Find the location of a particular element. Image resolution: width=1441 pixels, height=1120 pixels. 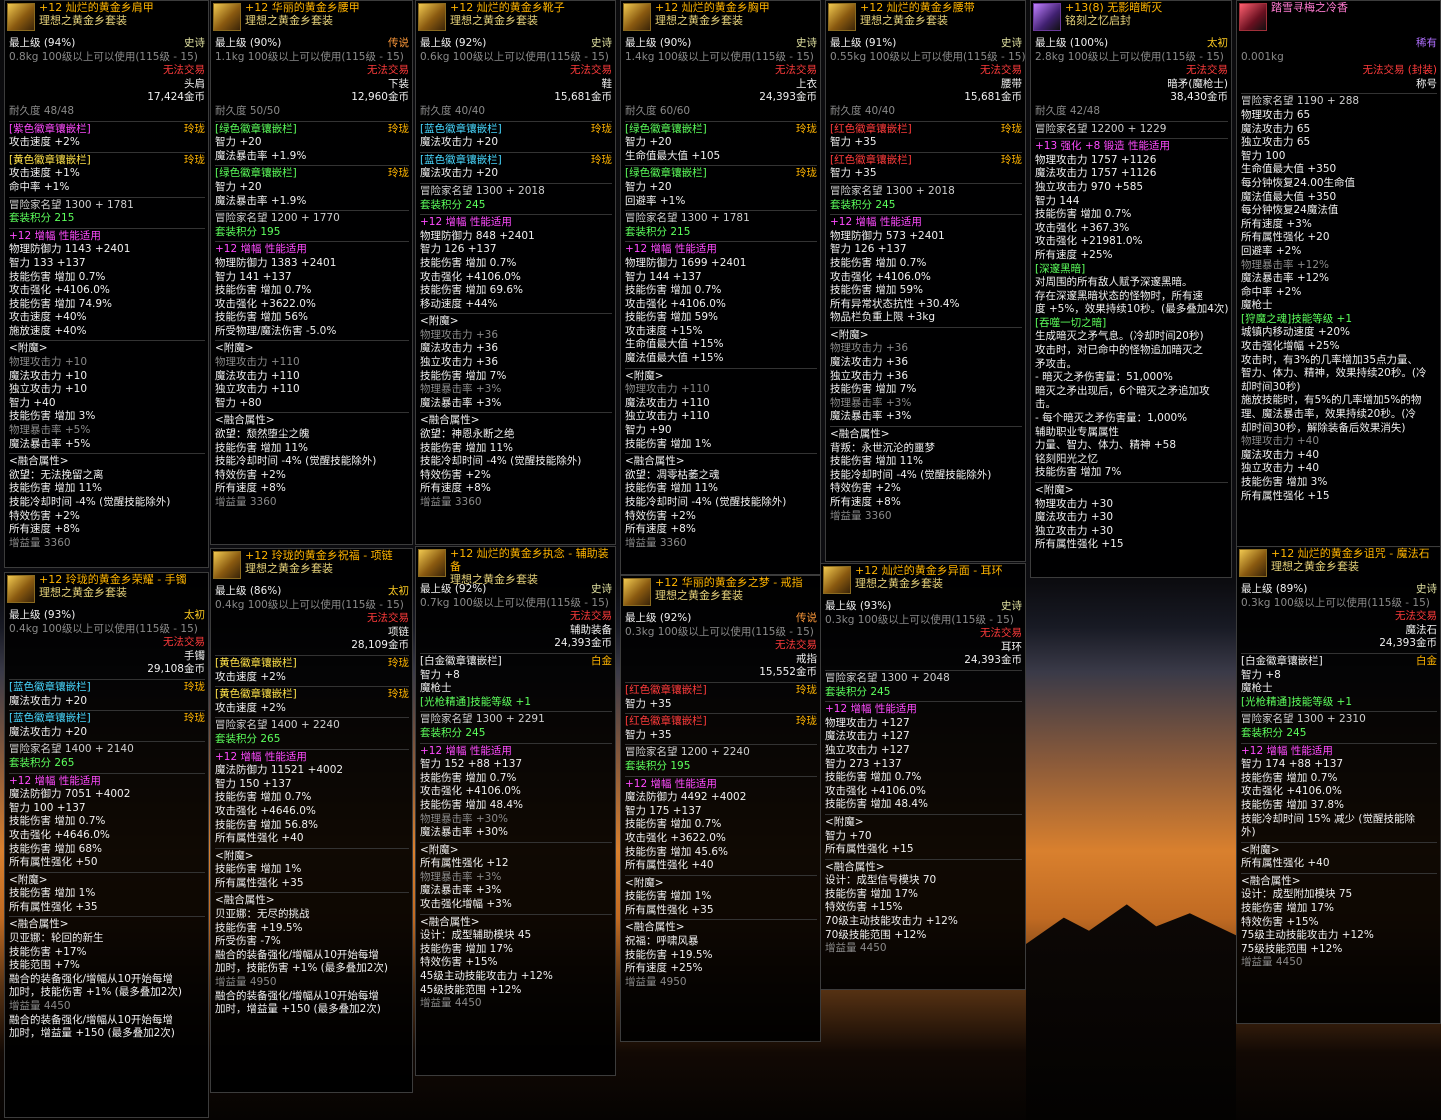

stat-line: 暗灭之矛出现后，6个暗灭之矛追加攻 is located at coordinates (1122, 390).